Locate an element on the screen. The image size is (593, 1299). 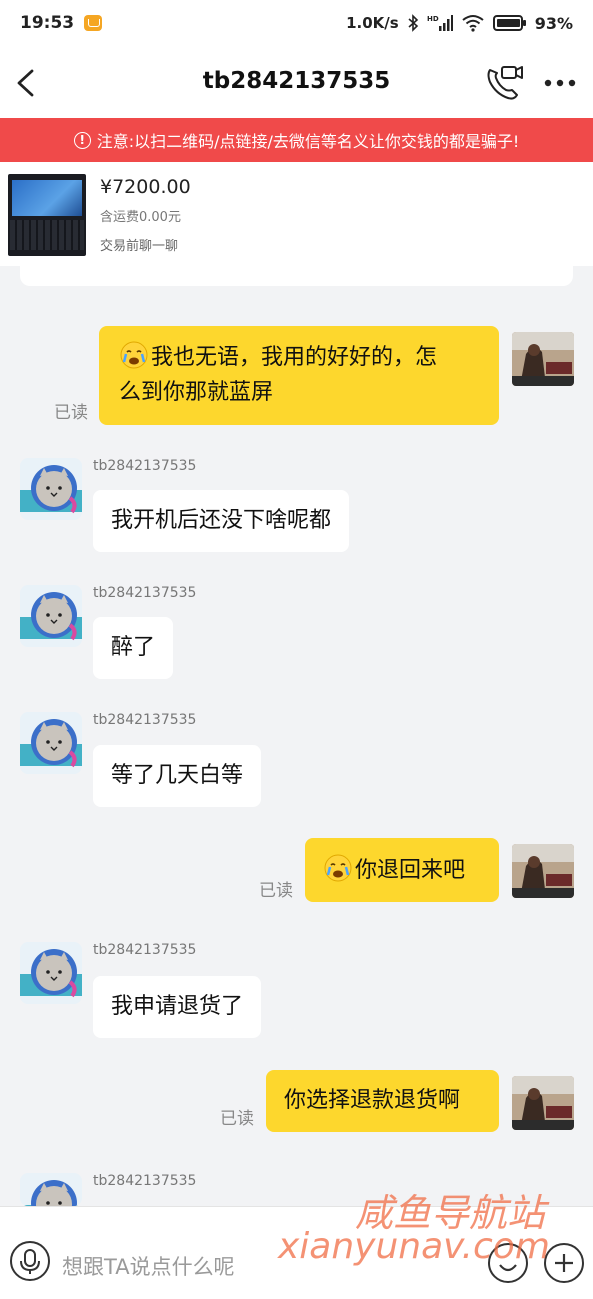
product-chat-first: 交易前聊一聊 is located at coordinates (139, 246).